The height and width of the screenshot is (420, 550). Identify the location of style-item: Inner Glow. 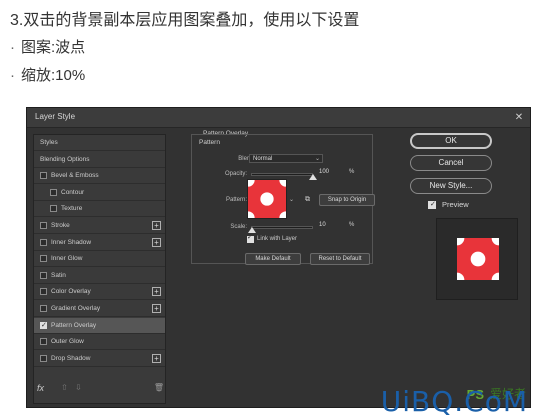
(99, 259).